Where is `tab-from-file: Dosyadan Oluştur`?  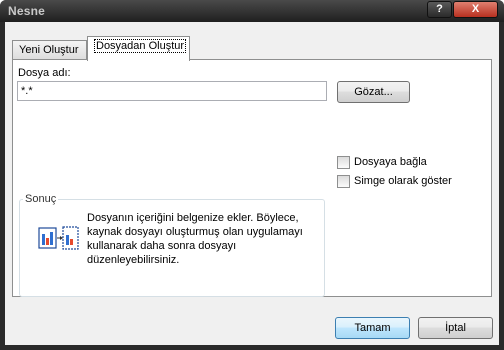 tab-from-file: Dosyadan Oluştur is located at coordinates (138, 48).